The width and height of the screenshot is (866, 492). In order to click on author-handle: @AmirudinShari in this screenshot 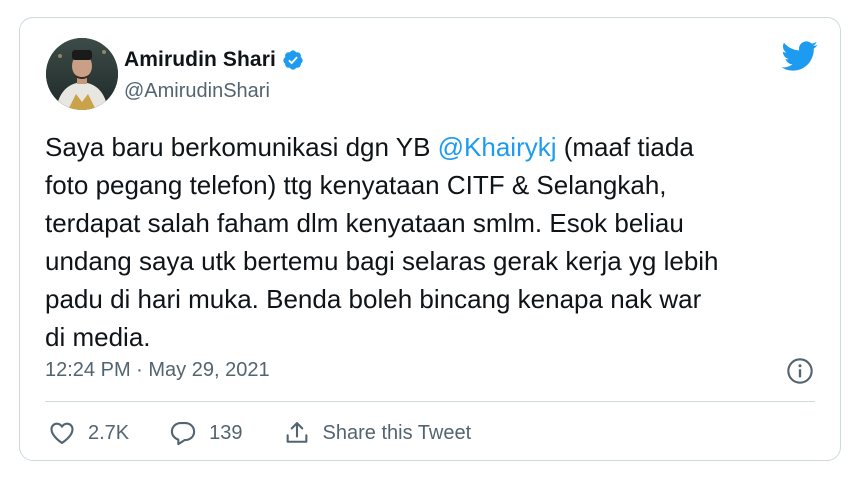, I will do `click(197, 91)`.